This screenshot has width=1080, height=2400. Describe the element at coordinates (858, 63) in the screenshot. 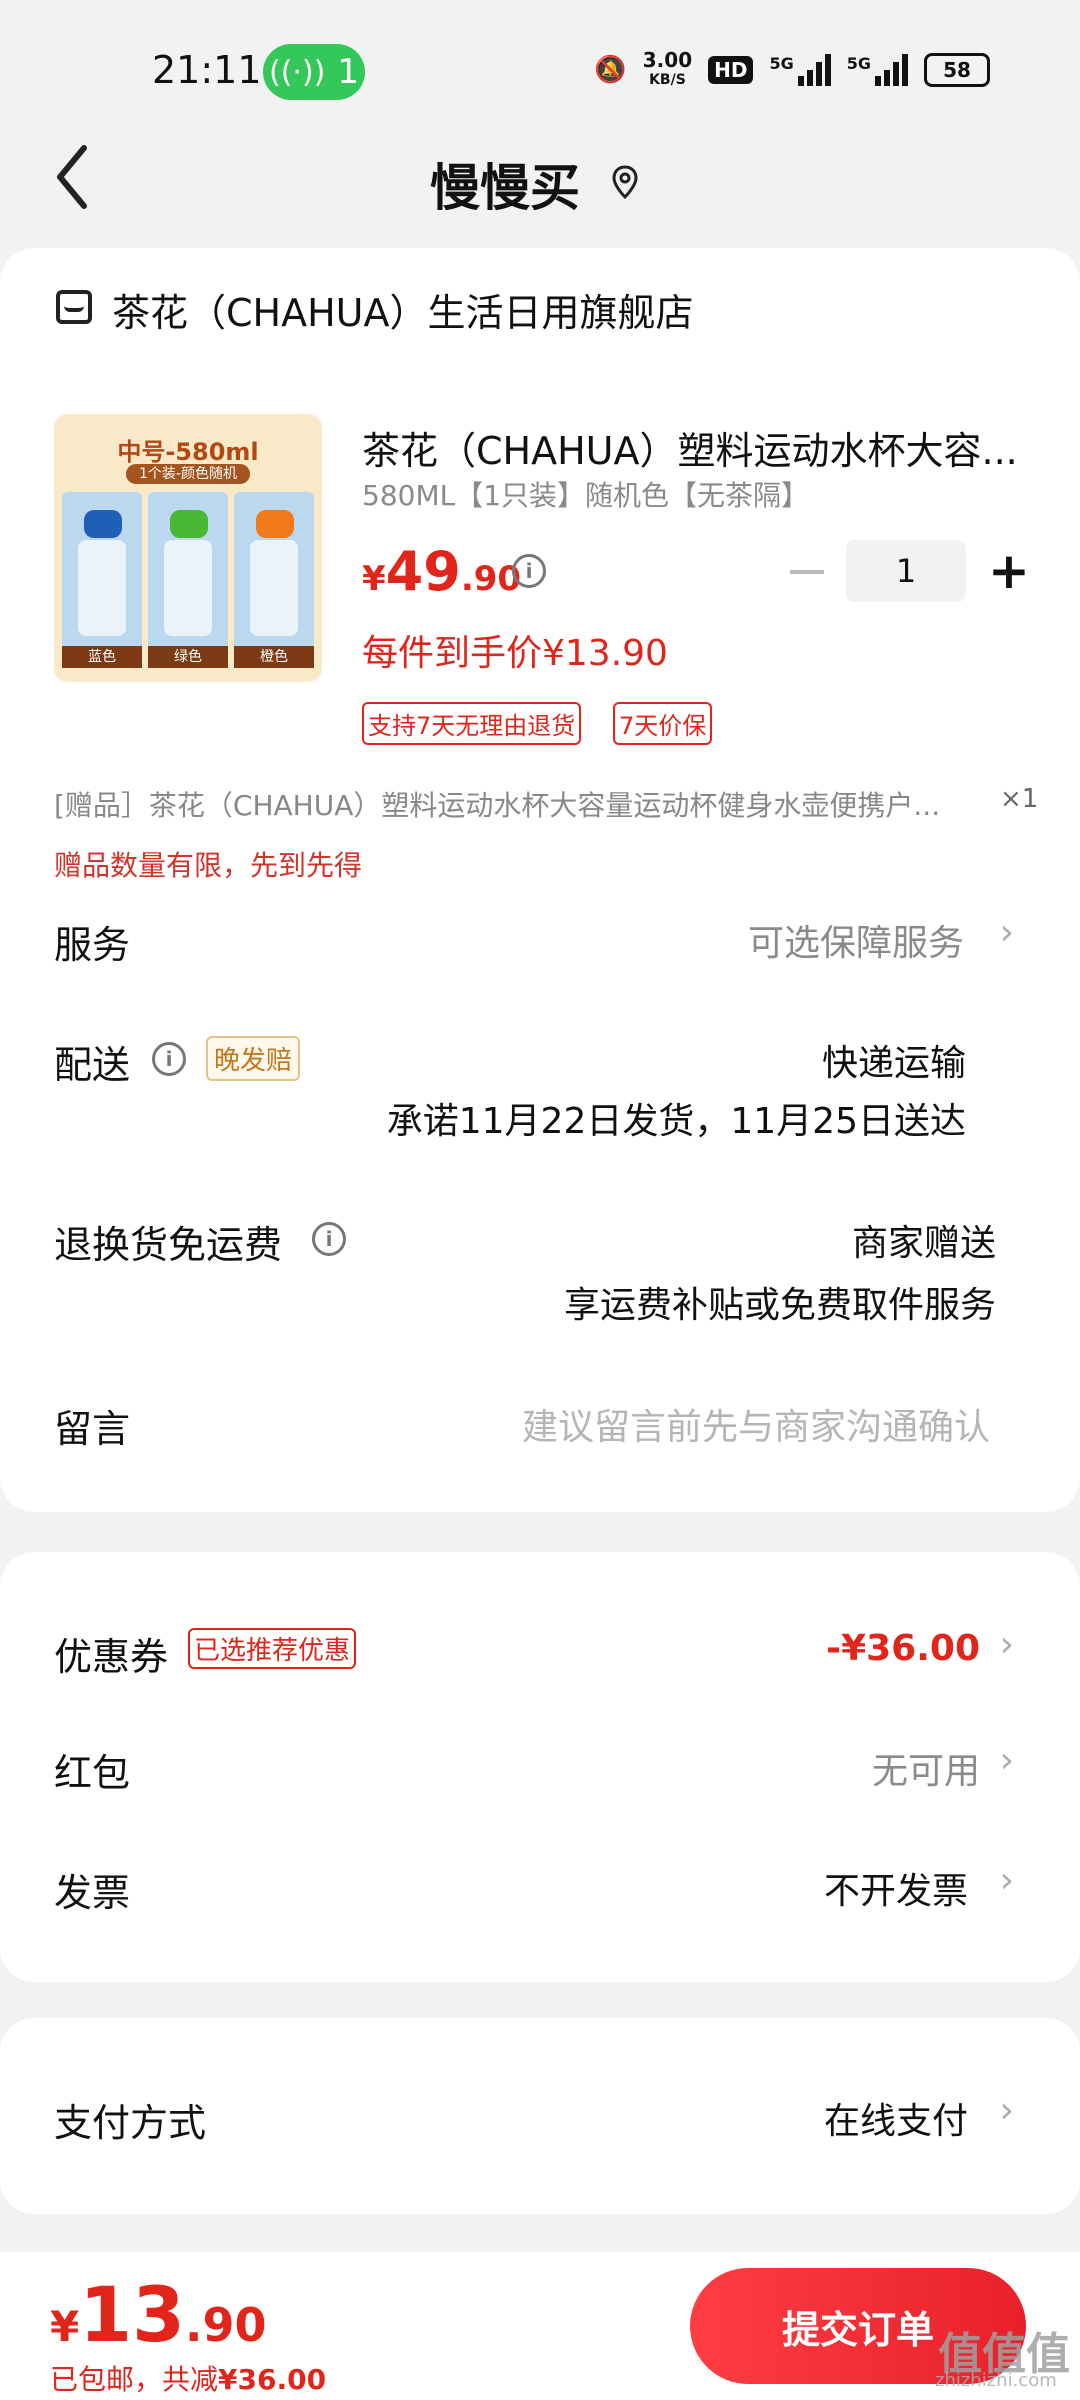

I see `signal2-label: 5G` at that location.